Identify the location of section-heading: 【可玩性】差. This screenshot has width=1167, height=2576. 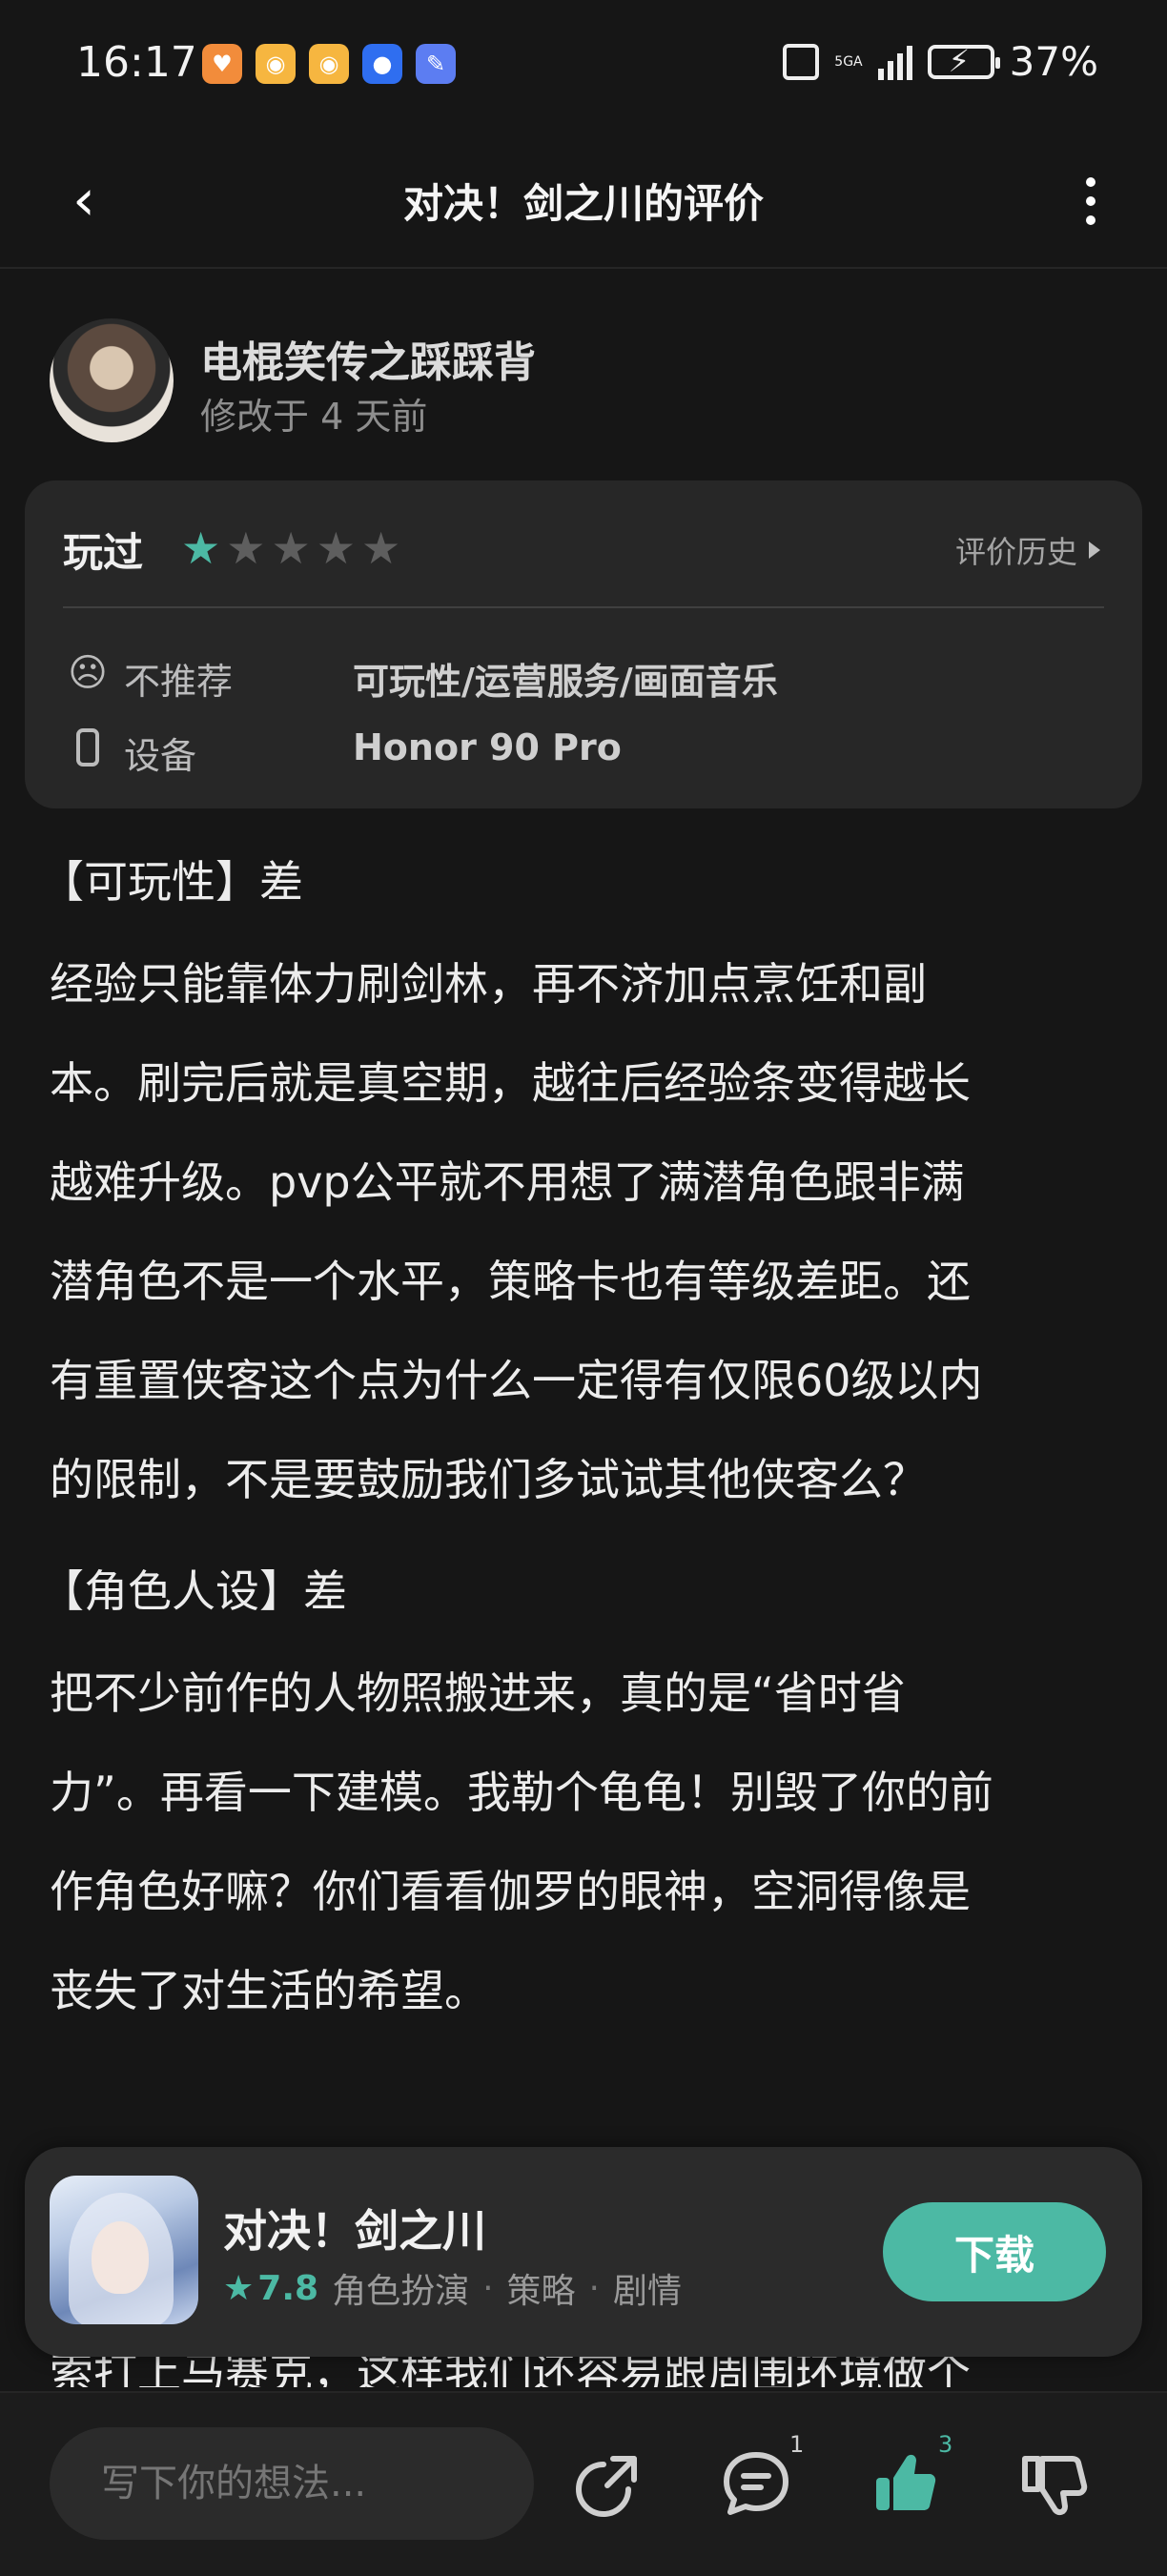
(171, 882).